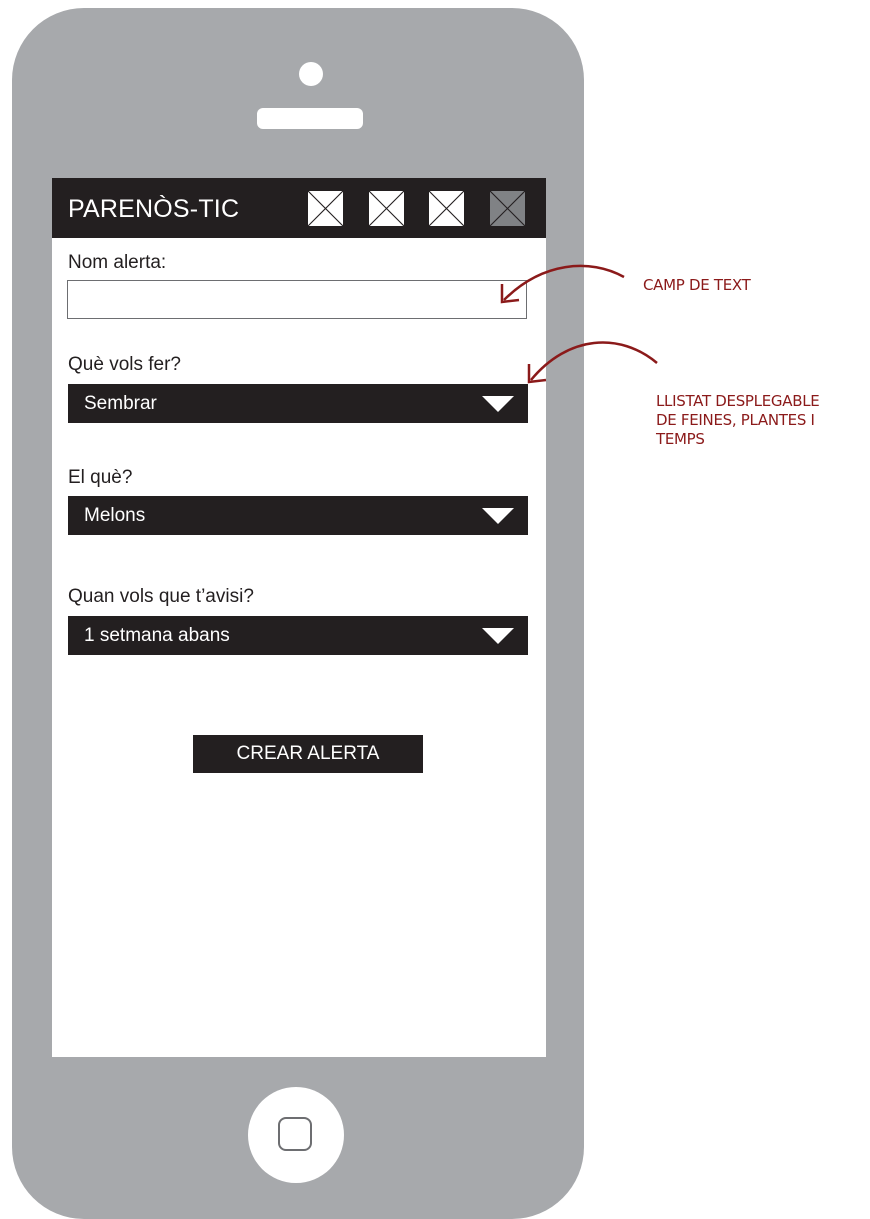  I want to click on annotation-dropdown-line1: LLISTAT DESPLEGABLE, so click(738, 401).